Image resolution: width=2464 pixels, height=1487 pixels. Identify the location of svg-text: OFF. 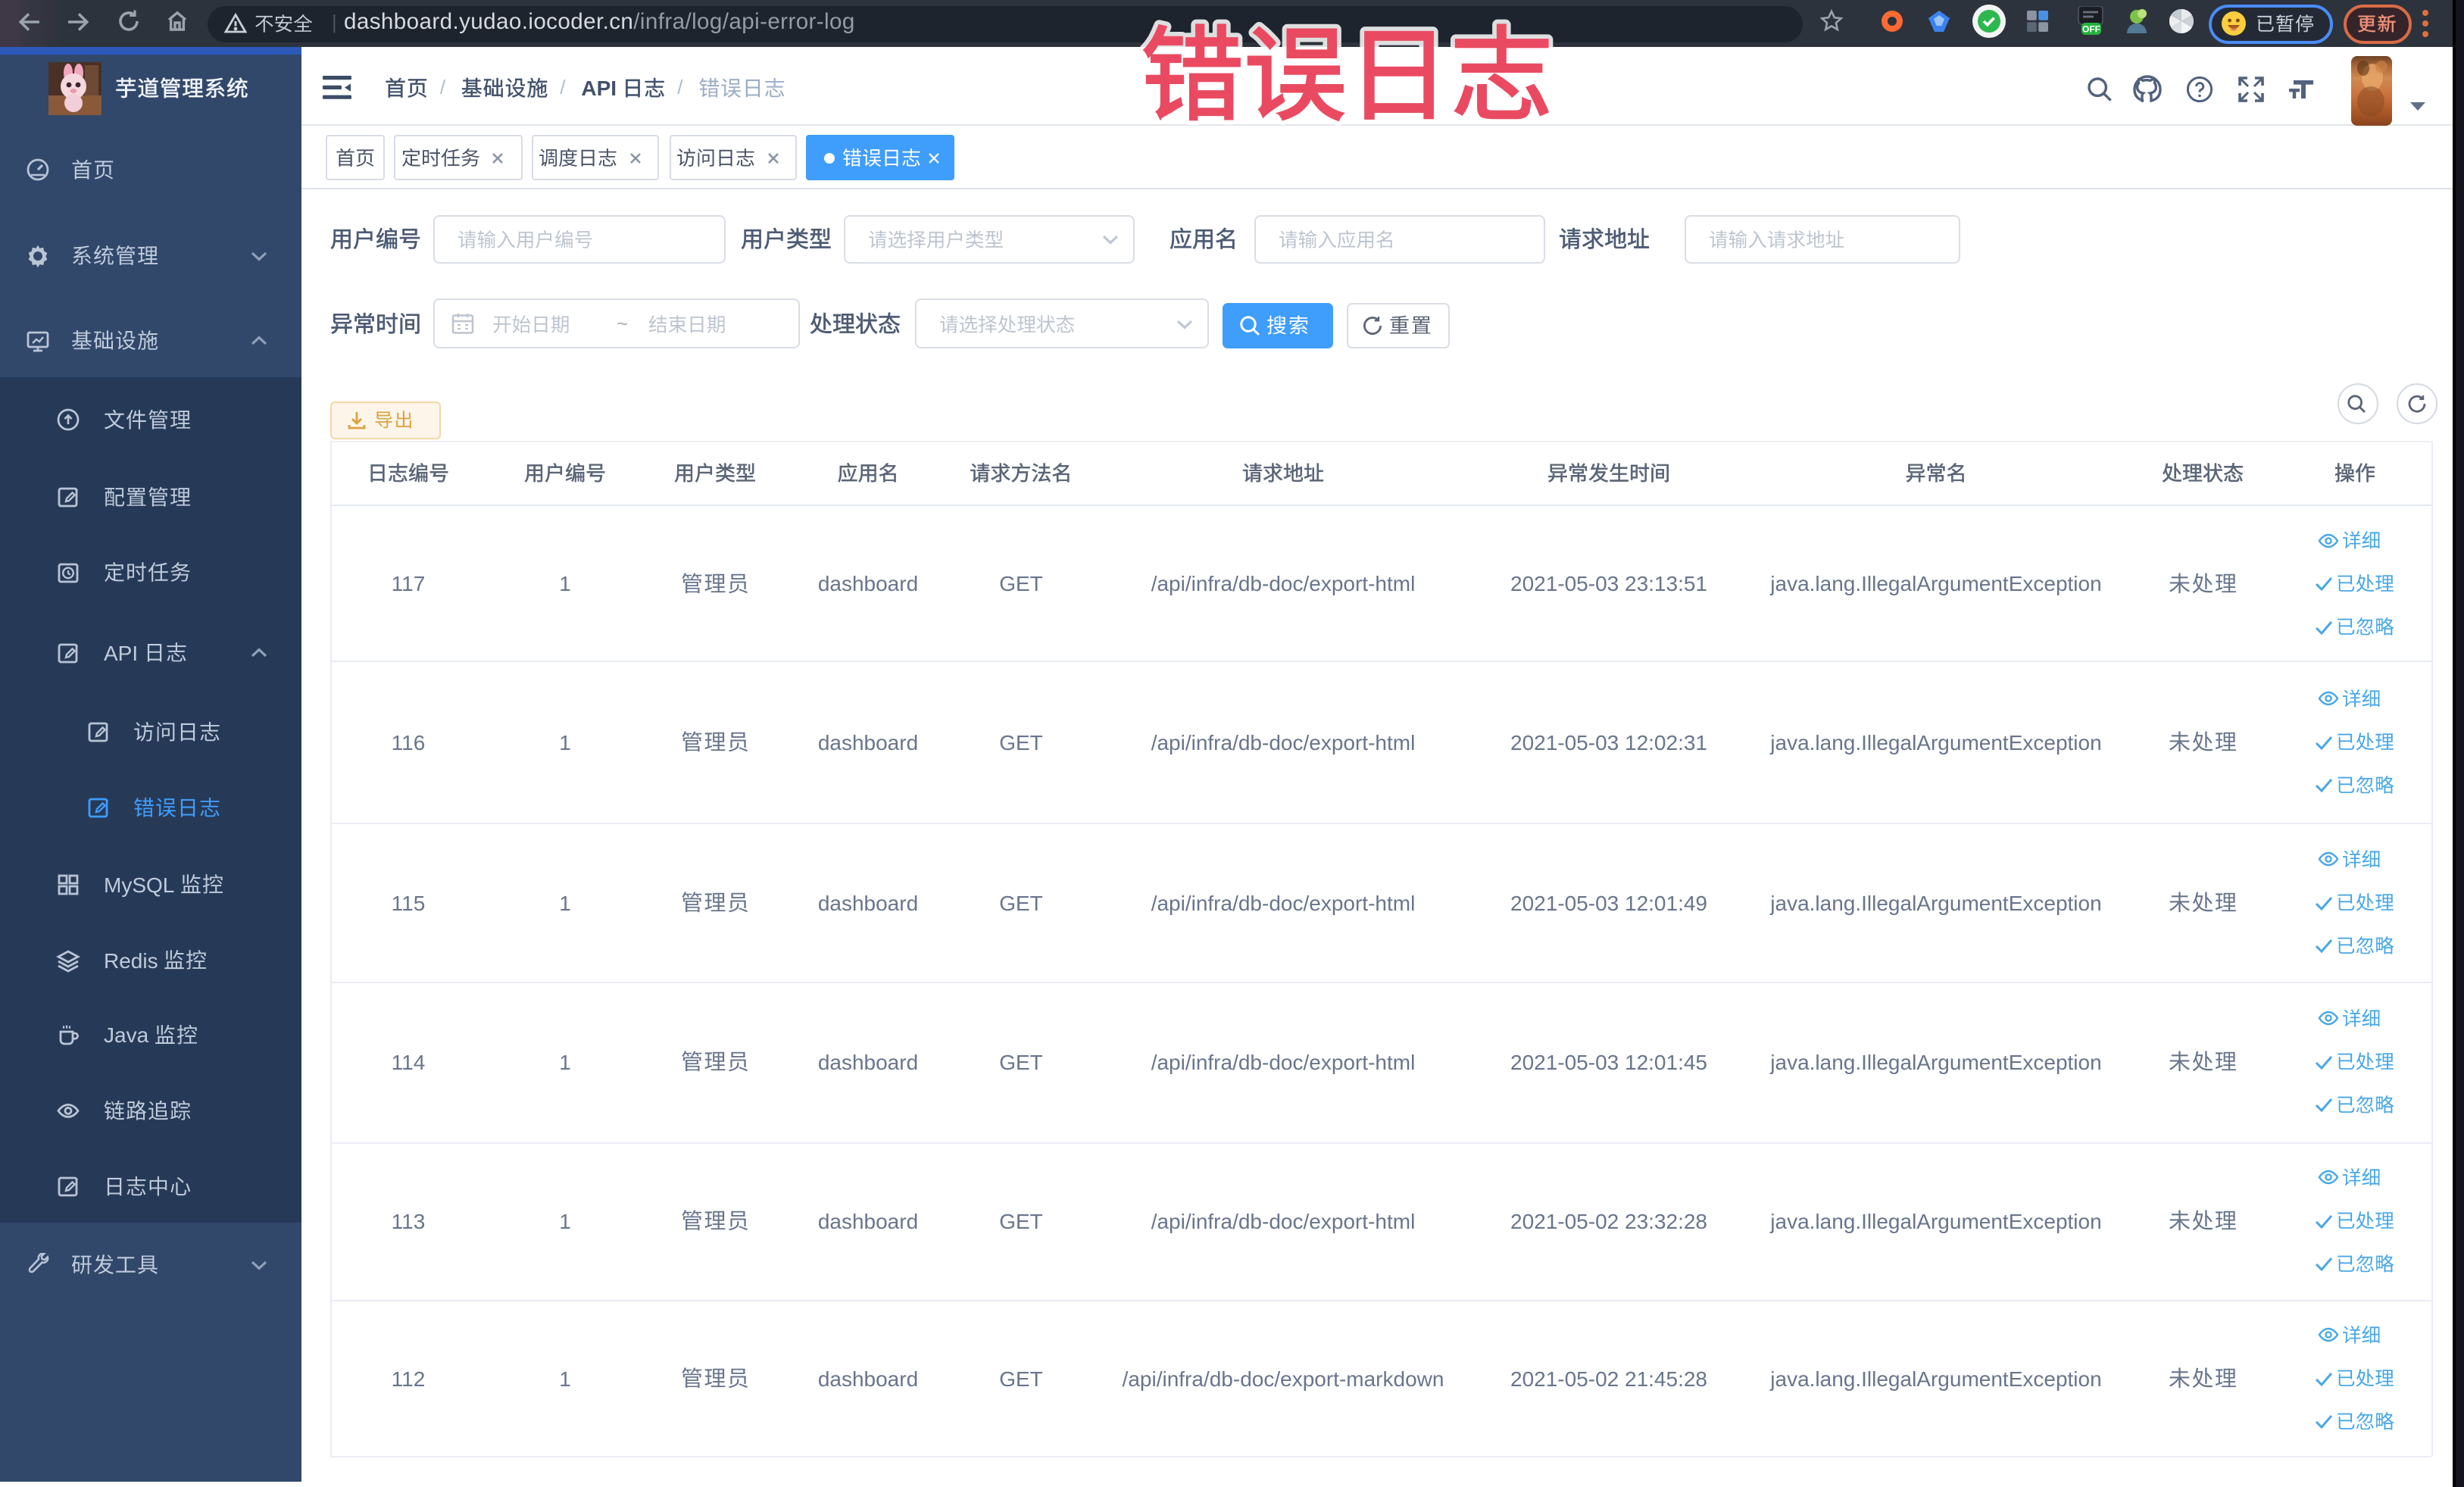
(2091, 29).